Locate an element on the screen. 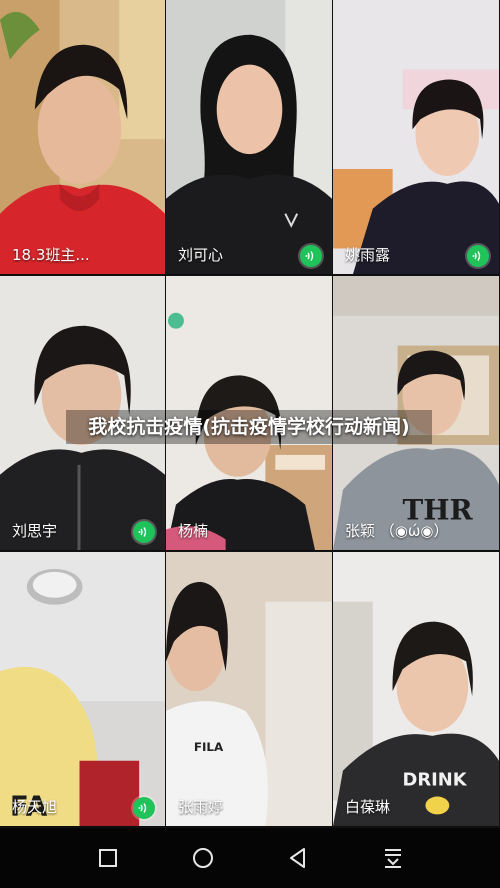 The width and height of the screenshot is (500, 888). participant-tile-7: FA 杨天旭 is located at coordinates (83, 690).